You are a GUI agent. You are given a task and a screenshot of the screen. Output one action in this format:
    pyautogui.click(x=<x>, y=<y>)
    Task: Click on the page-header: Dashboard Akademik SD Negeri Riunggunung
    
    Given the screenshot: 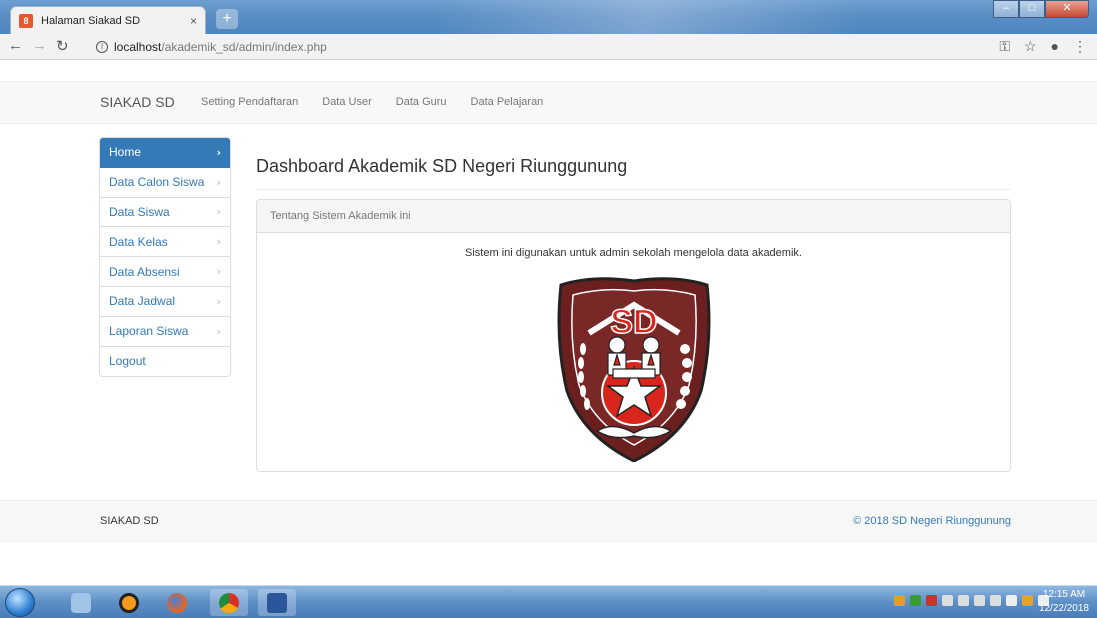 What is the action you would take?
    pyautogui.click(x=633, y=173)
    